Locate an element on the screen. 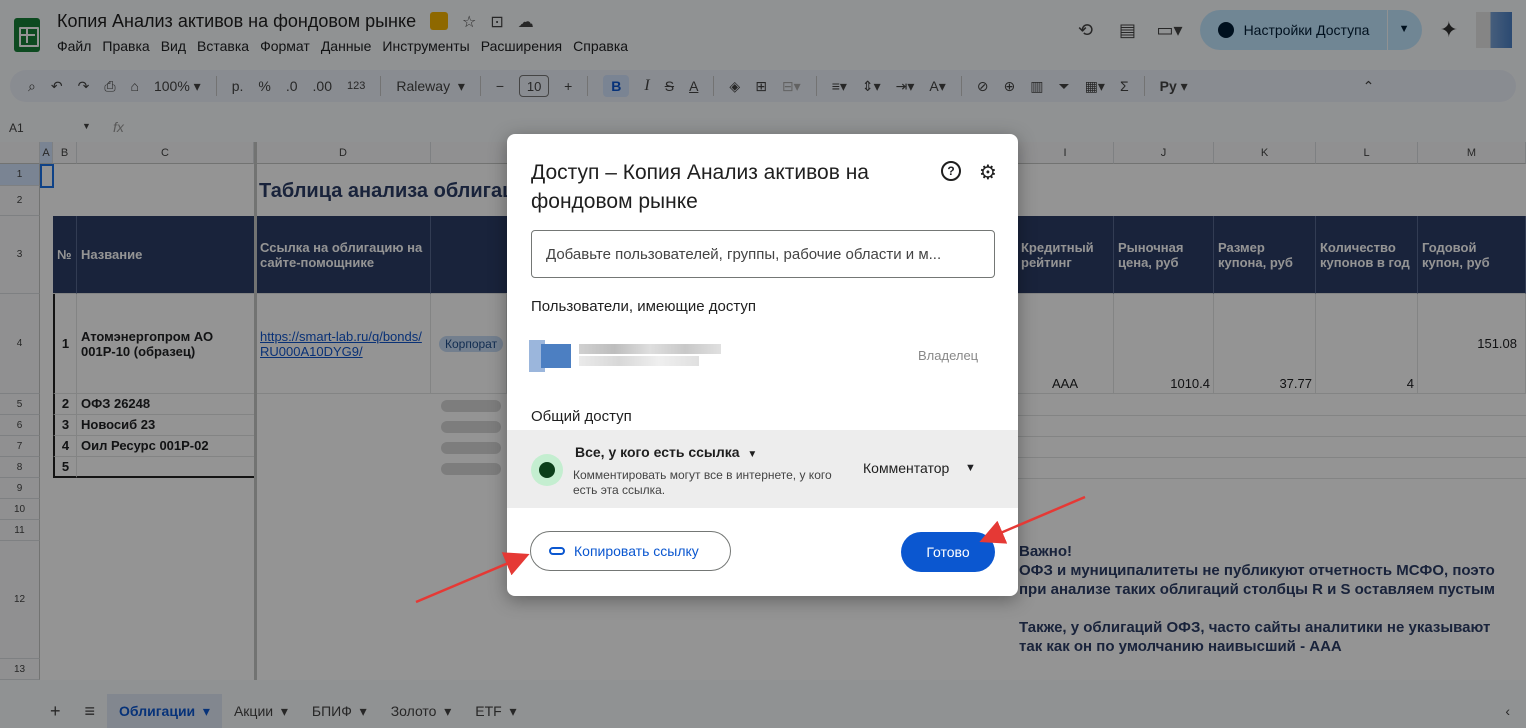 The image size is (1526, 728). copy-link-label: Копировать ссылку is located at coordinates (636, 551).